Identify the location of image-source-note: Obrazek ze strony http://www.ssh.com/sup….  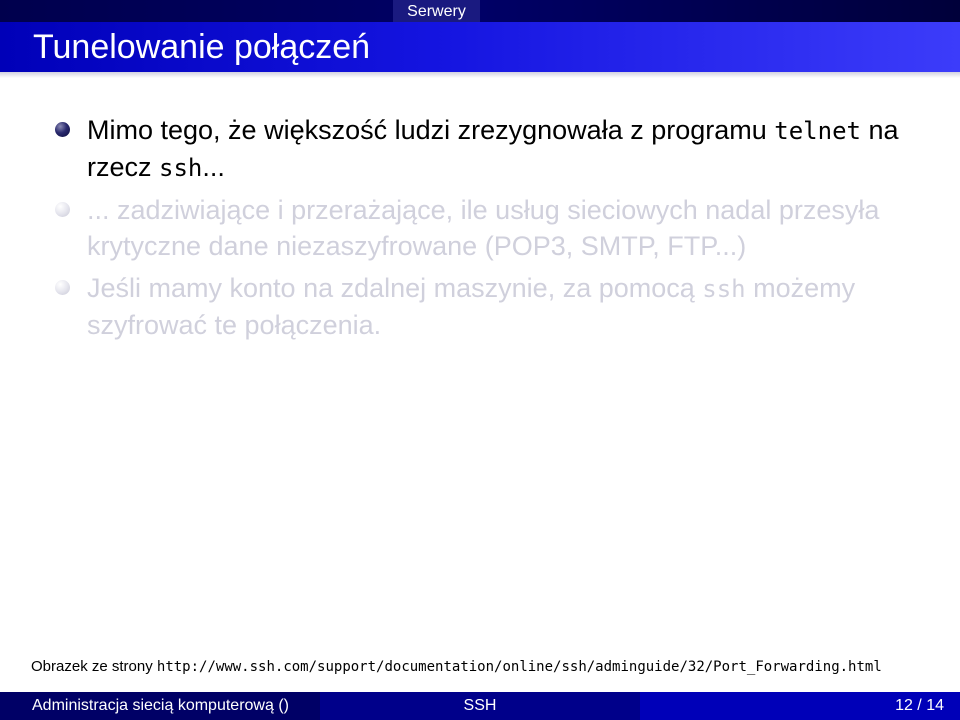
(495, 668).